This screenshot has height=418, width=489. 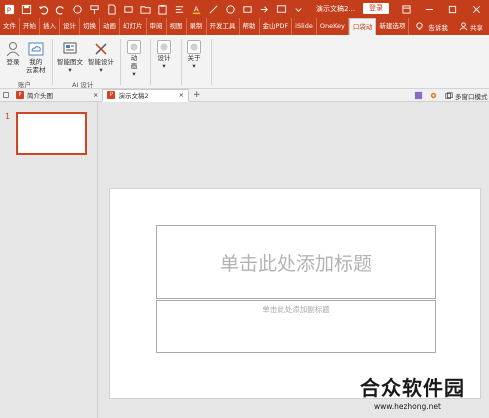 I want to click on design-icon, so click(x=164, y=47).